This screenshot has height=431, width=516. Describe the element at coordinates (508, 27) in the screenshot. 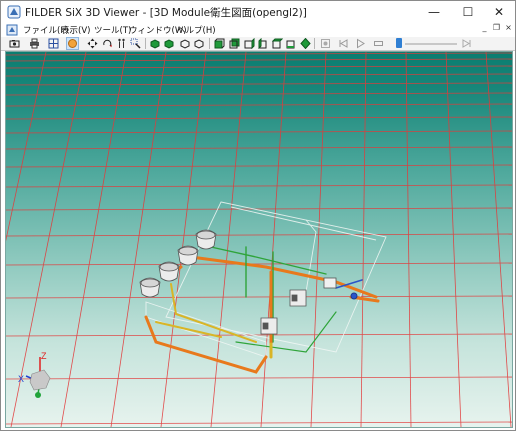

I see `mdi-close-button: ×` at that location.